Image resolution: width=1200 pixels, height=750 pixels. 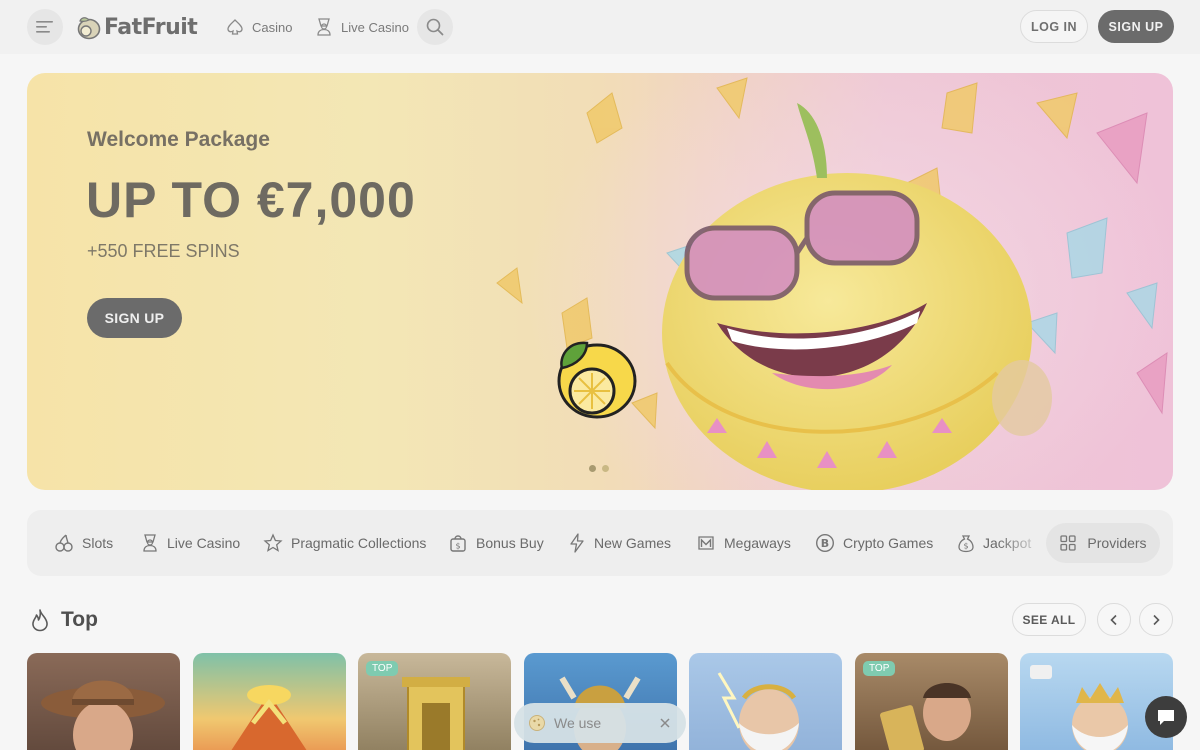 I want to click on category-new-games-label: New Games, so click(x=633, y=543).